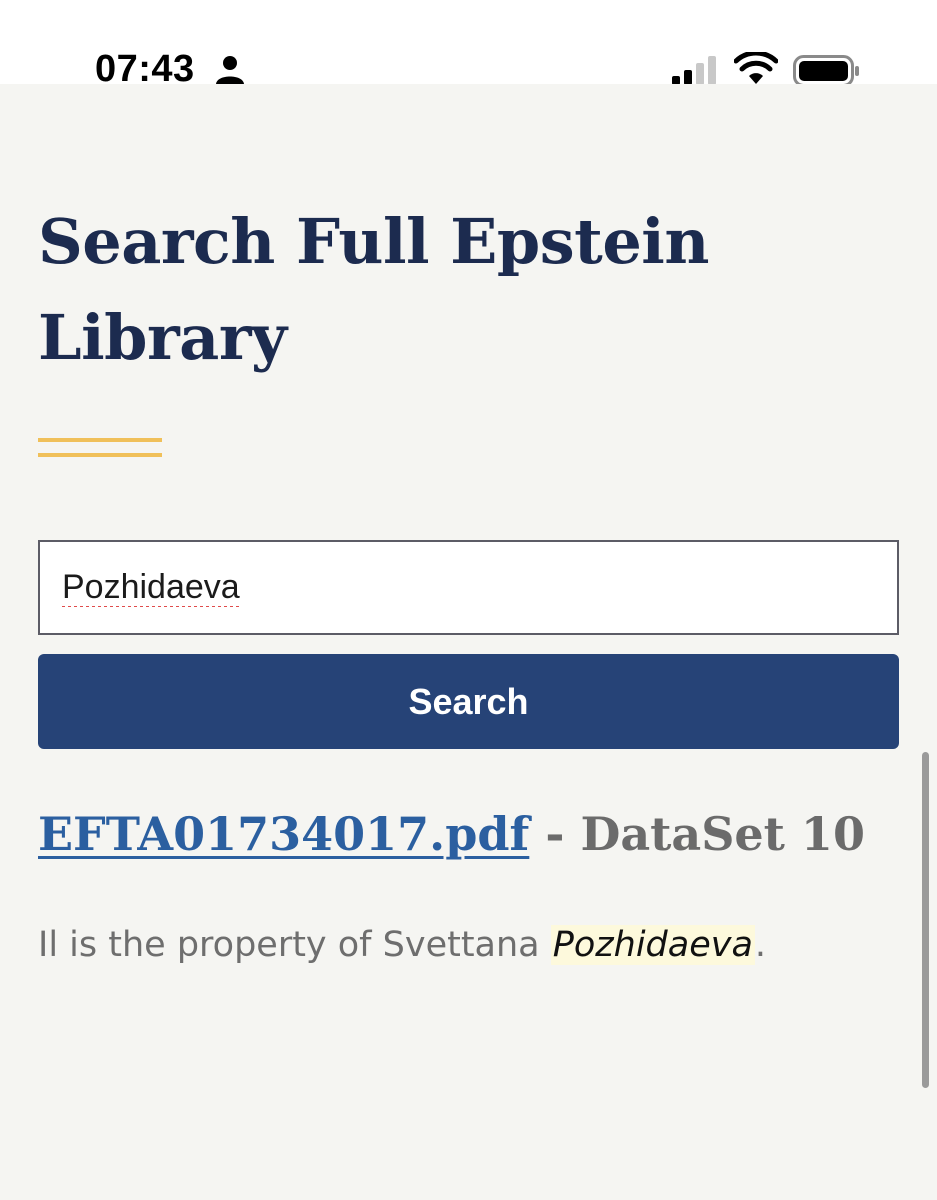 Image resolution: width=937 pixels, height=1200 pixels. Describe the element at coordinates (826, 71) in the screenshot. I see `battery-icon` at that location.